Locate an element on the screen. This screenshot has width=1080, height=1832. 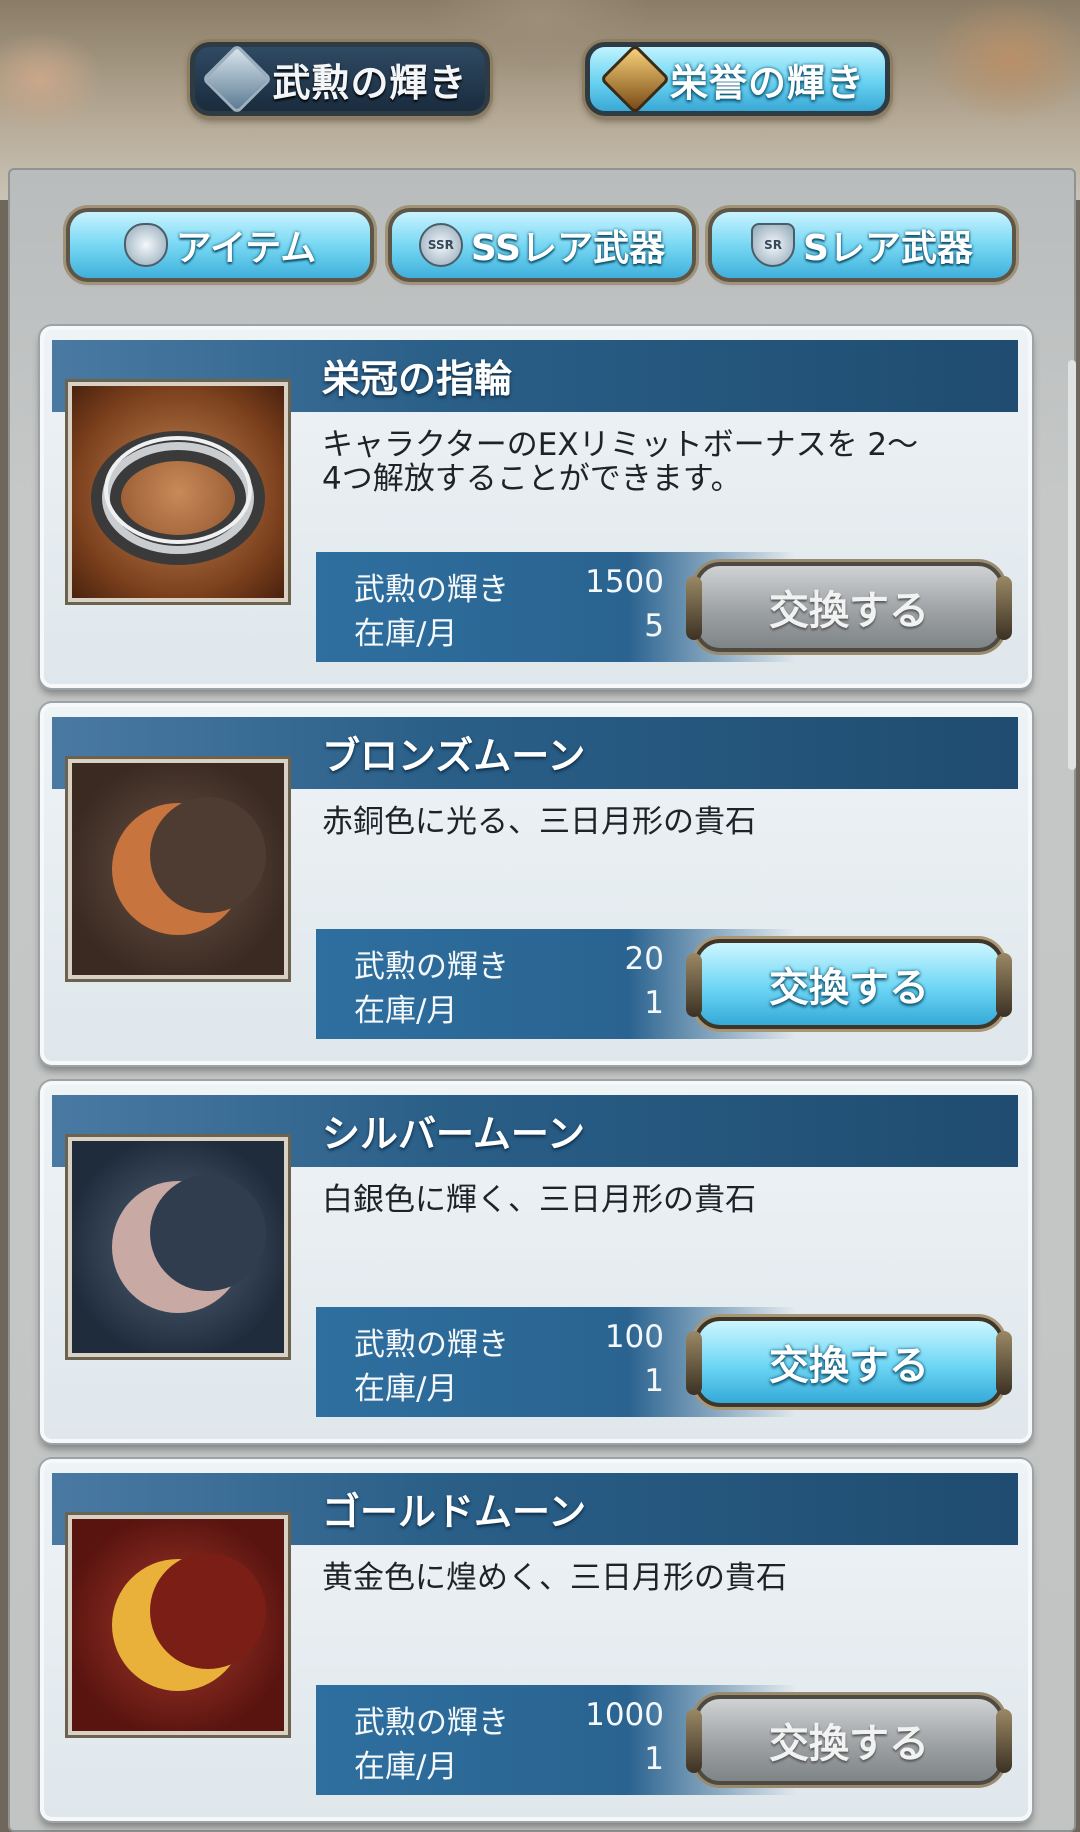
scrollbar is located at coordinates (1072, 565).